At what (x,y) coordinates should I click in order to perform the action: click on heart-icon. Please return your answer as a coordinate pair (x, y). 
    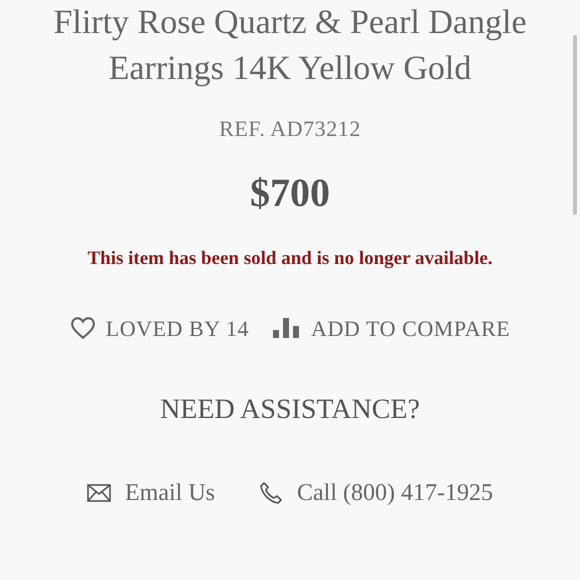
    Looking at the image, I should click on (83, 328).